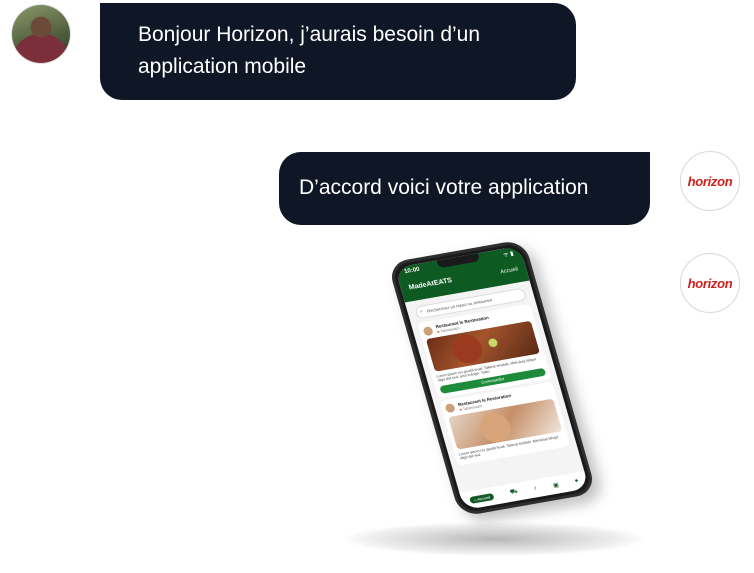 The image size is (754, 573). I want to click on phone-shadow, so click(495, 539).